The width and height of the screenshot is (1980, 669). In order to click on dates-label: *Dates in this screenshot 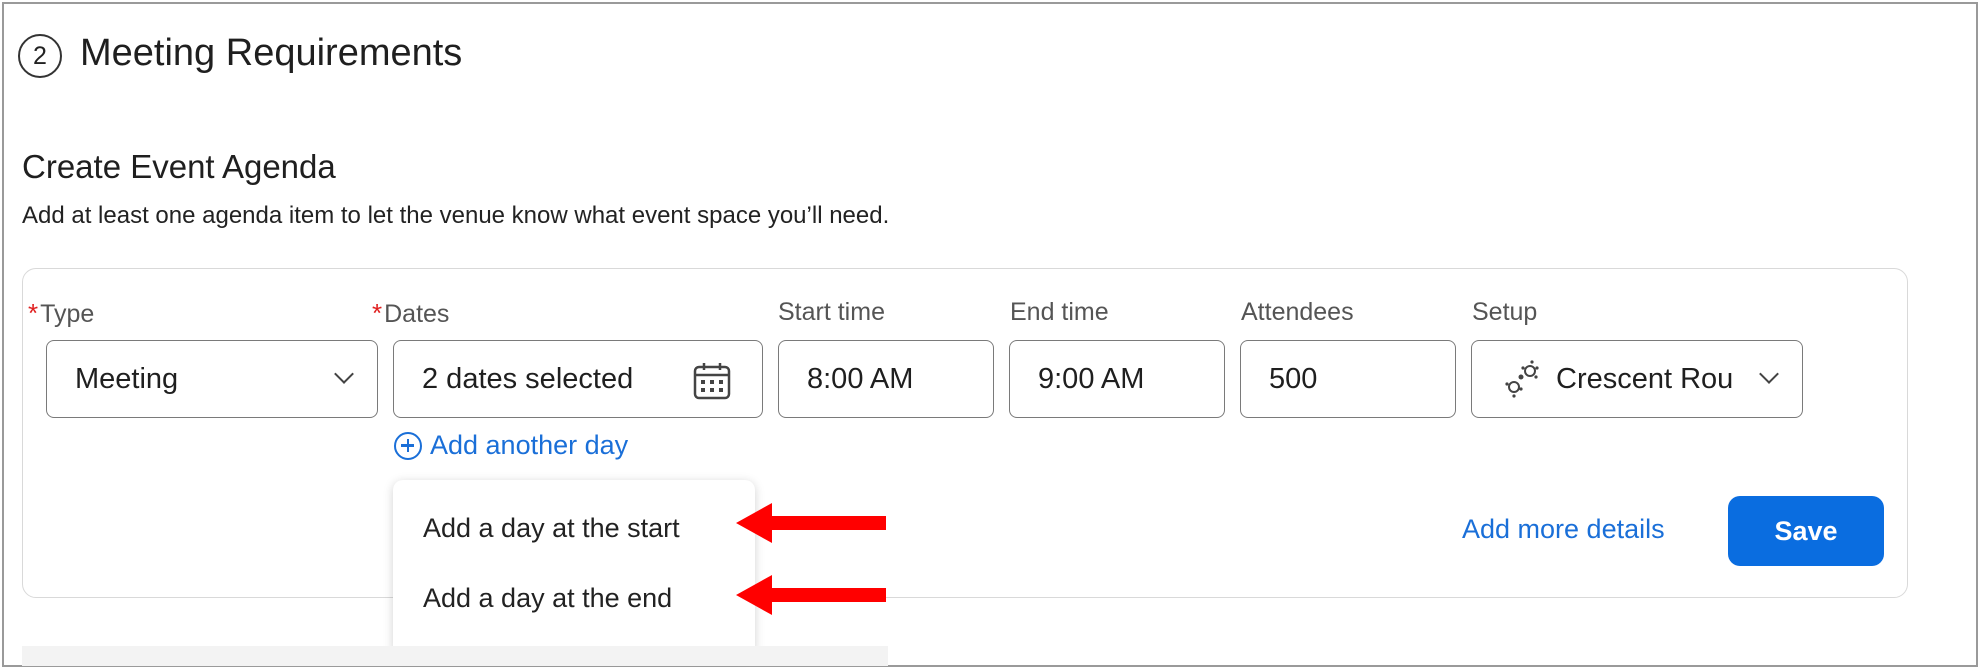, I will do `click(411, 313)`.